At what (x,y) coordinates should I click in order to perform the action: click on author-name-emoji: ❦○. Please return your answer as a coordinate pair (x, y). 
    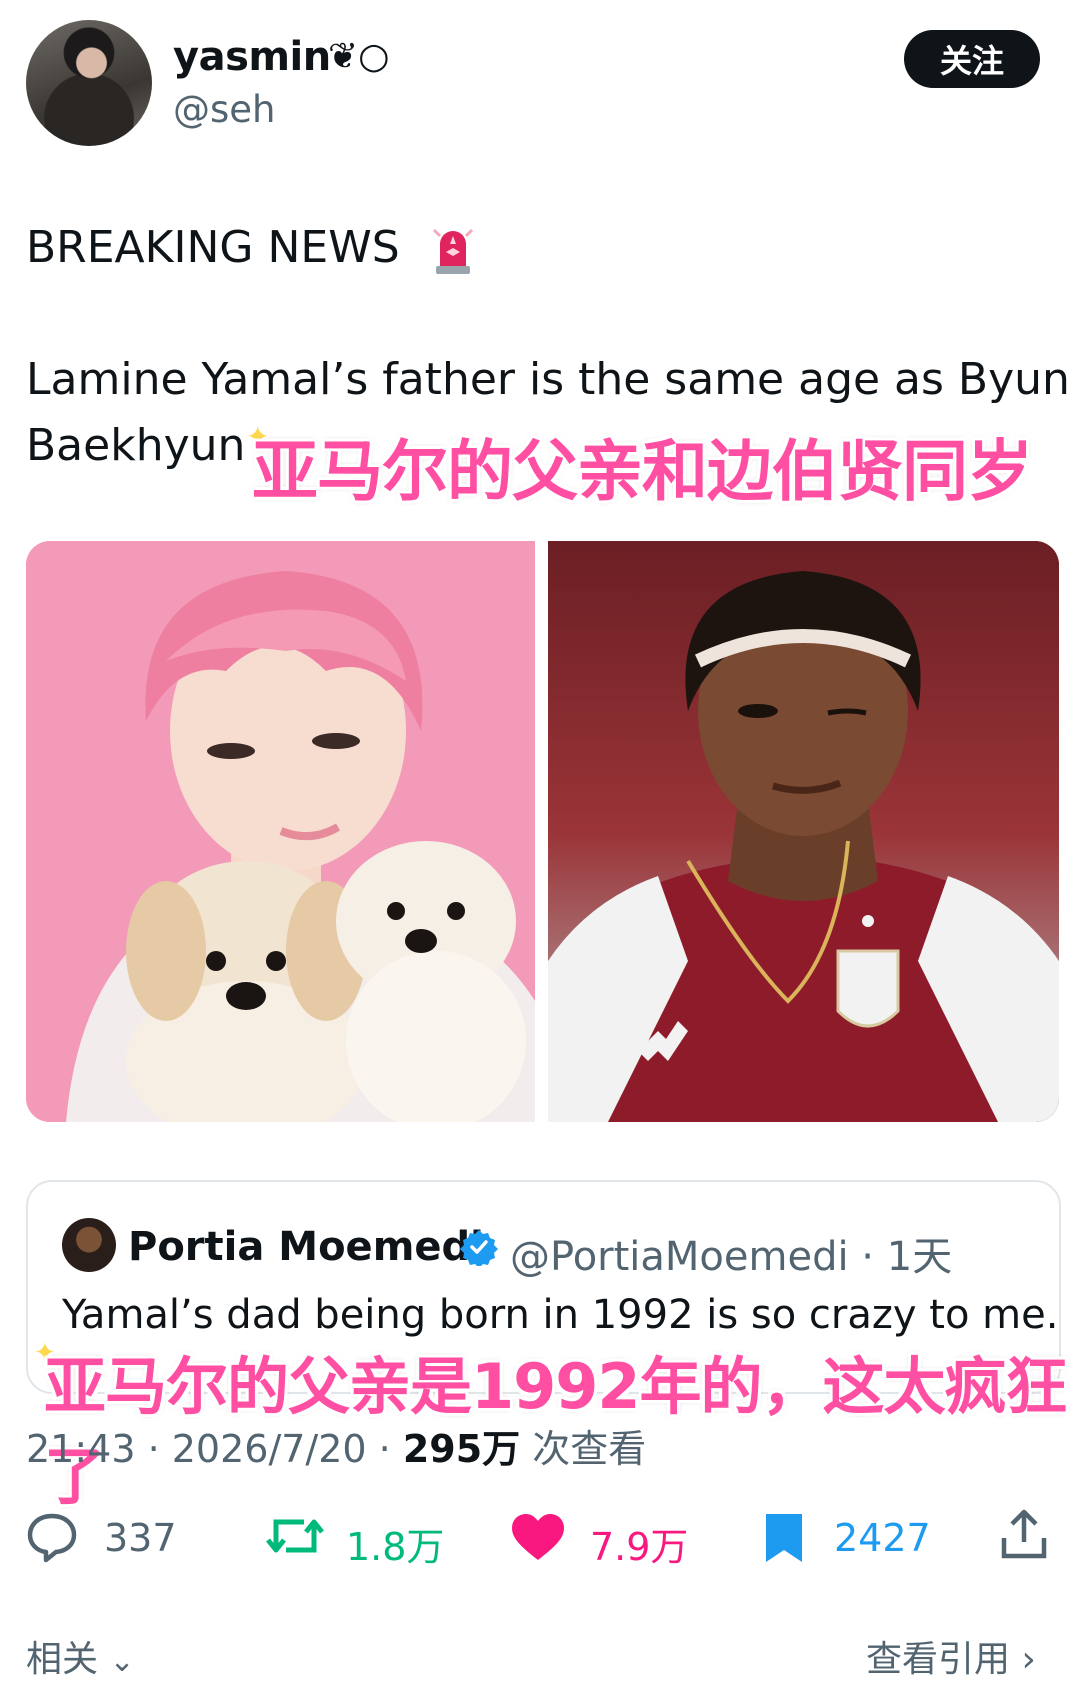
    Looking at the image, I should click on (359, 56).